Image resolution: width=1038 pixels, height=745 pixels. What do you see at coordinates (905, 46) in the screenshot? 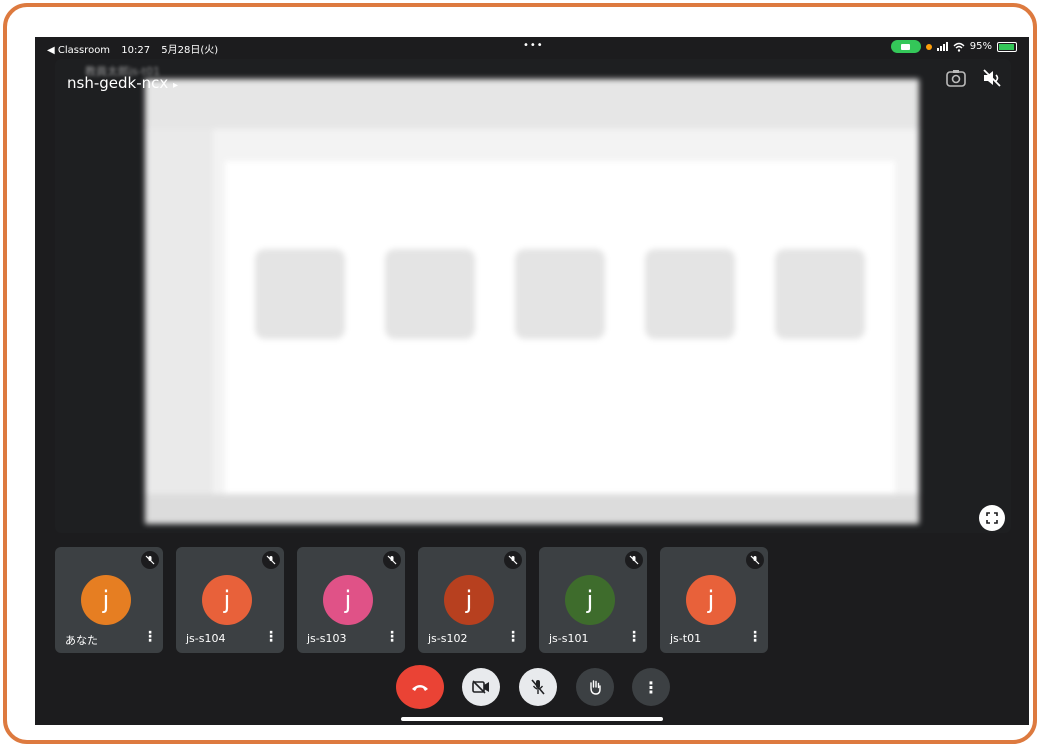
I see `camera-in-use-icon` at bounding box center [905, 46].